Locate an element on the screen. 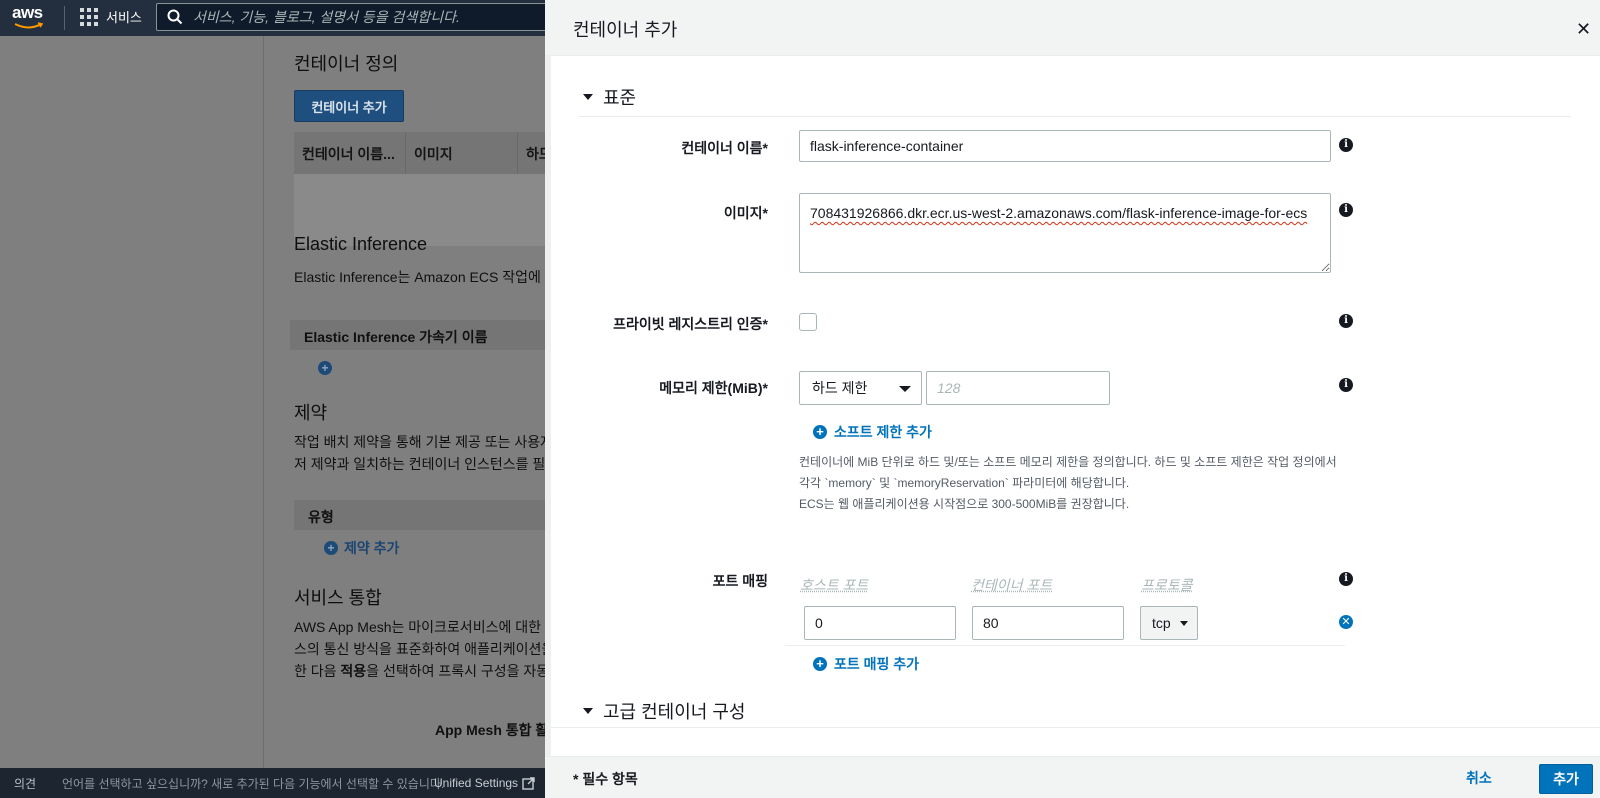 The width and height of the screenshot is (1600, 798). standard-section-title: 표준 is located at coordinates (620, 98).